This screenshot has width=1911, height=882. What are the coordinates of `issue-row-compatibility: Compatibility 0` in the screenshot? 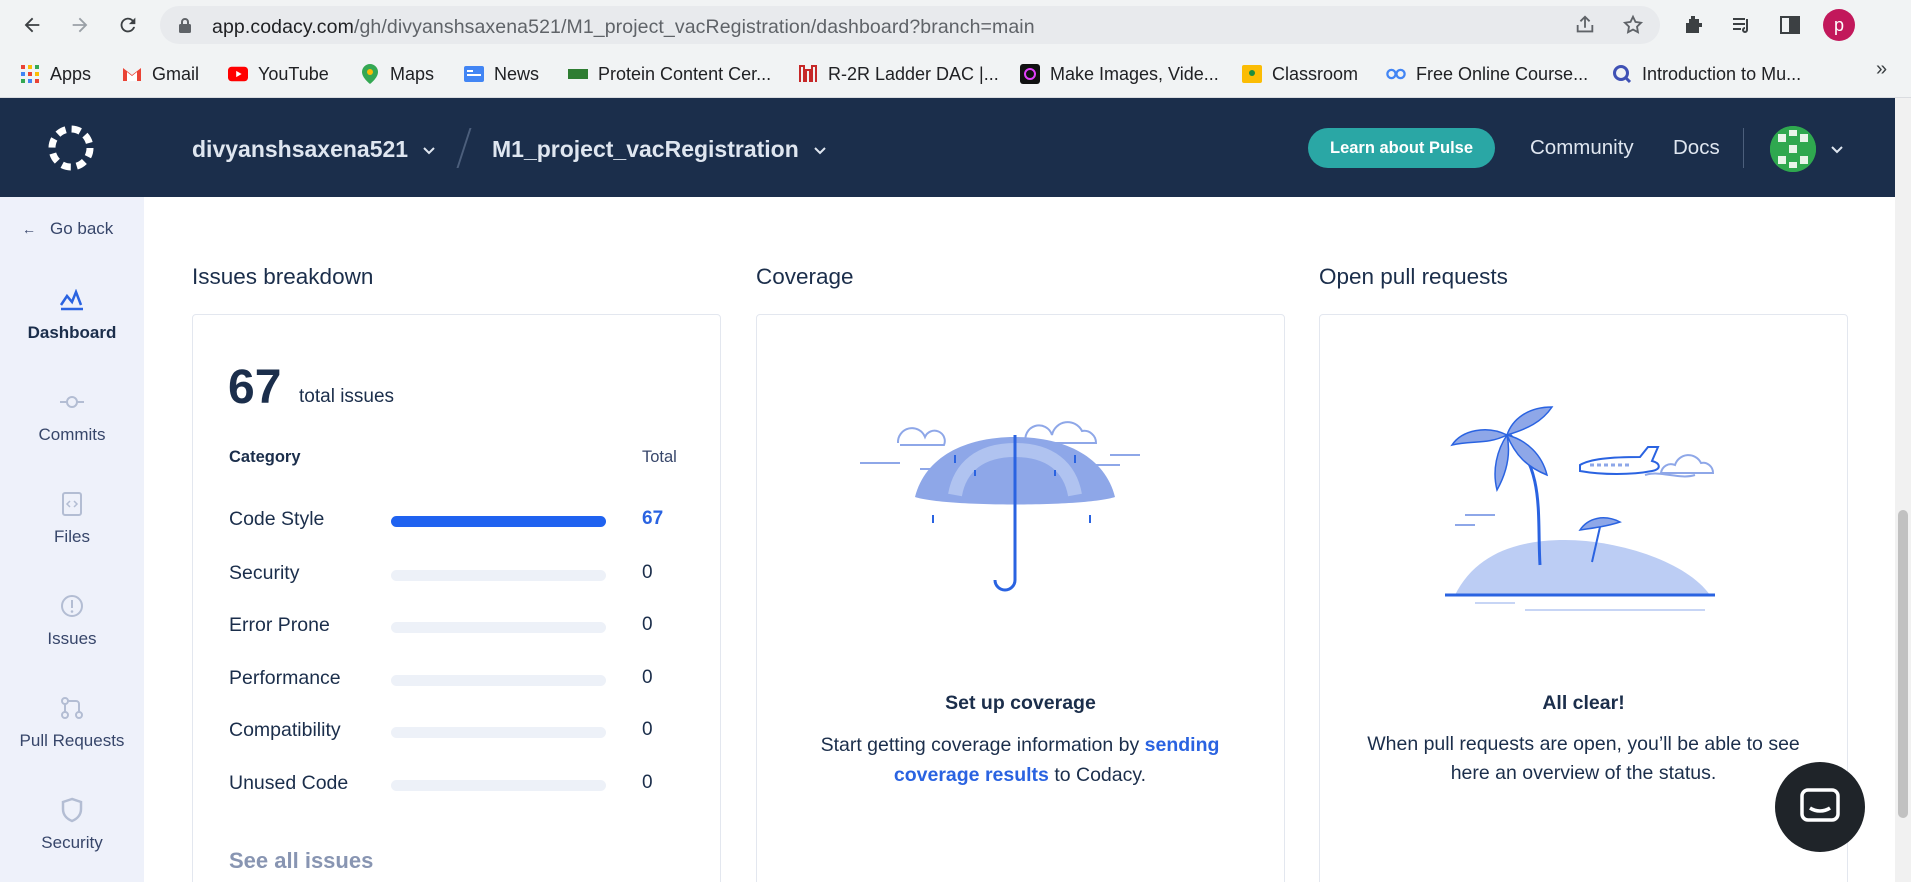 It's located at (459, 732).